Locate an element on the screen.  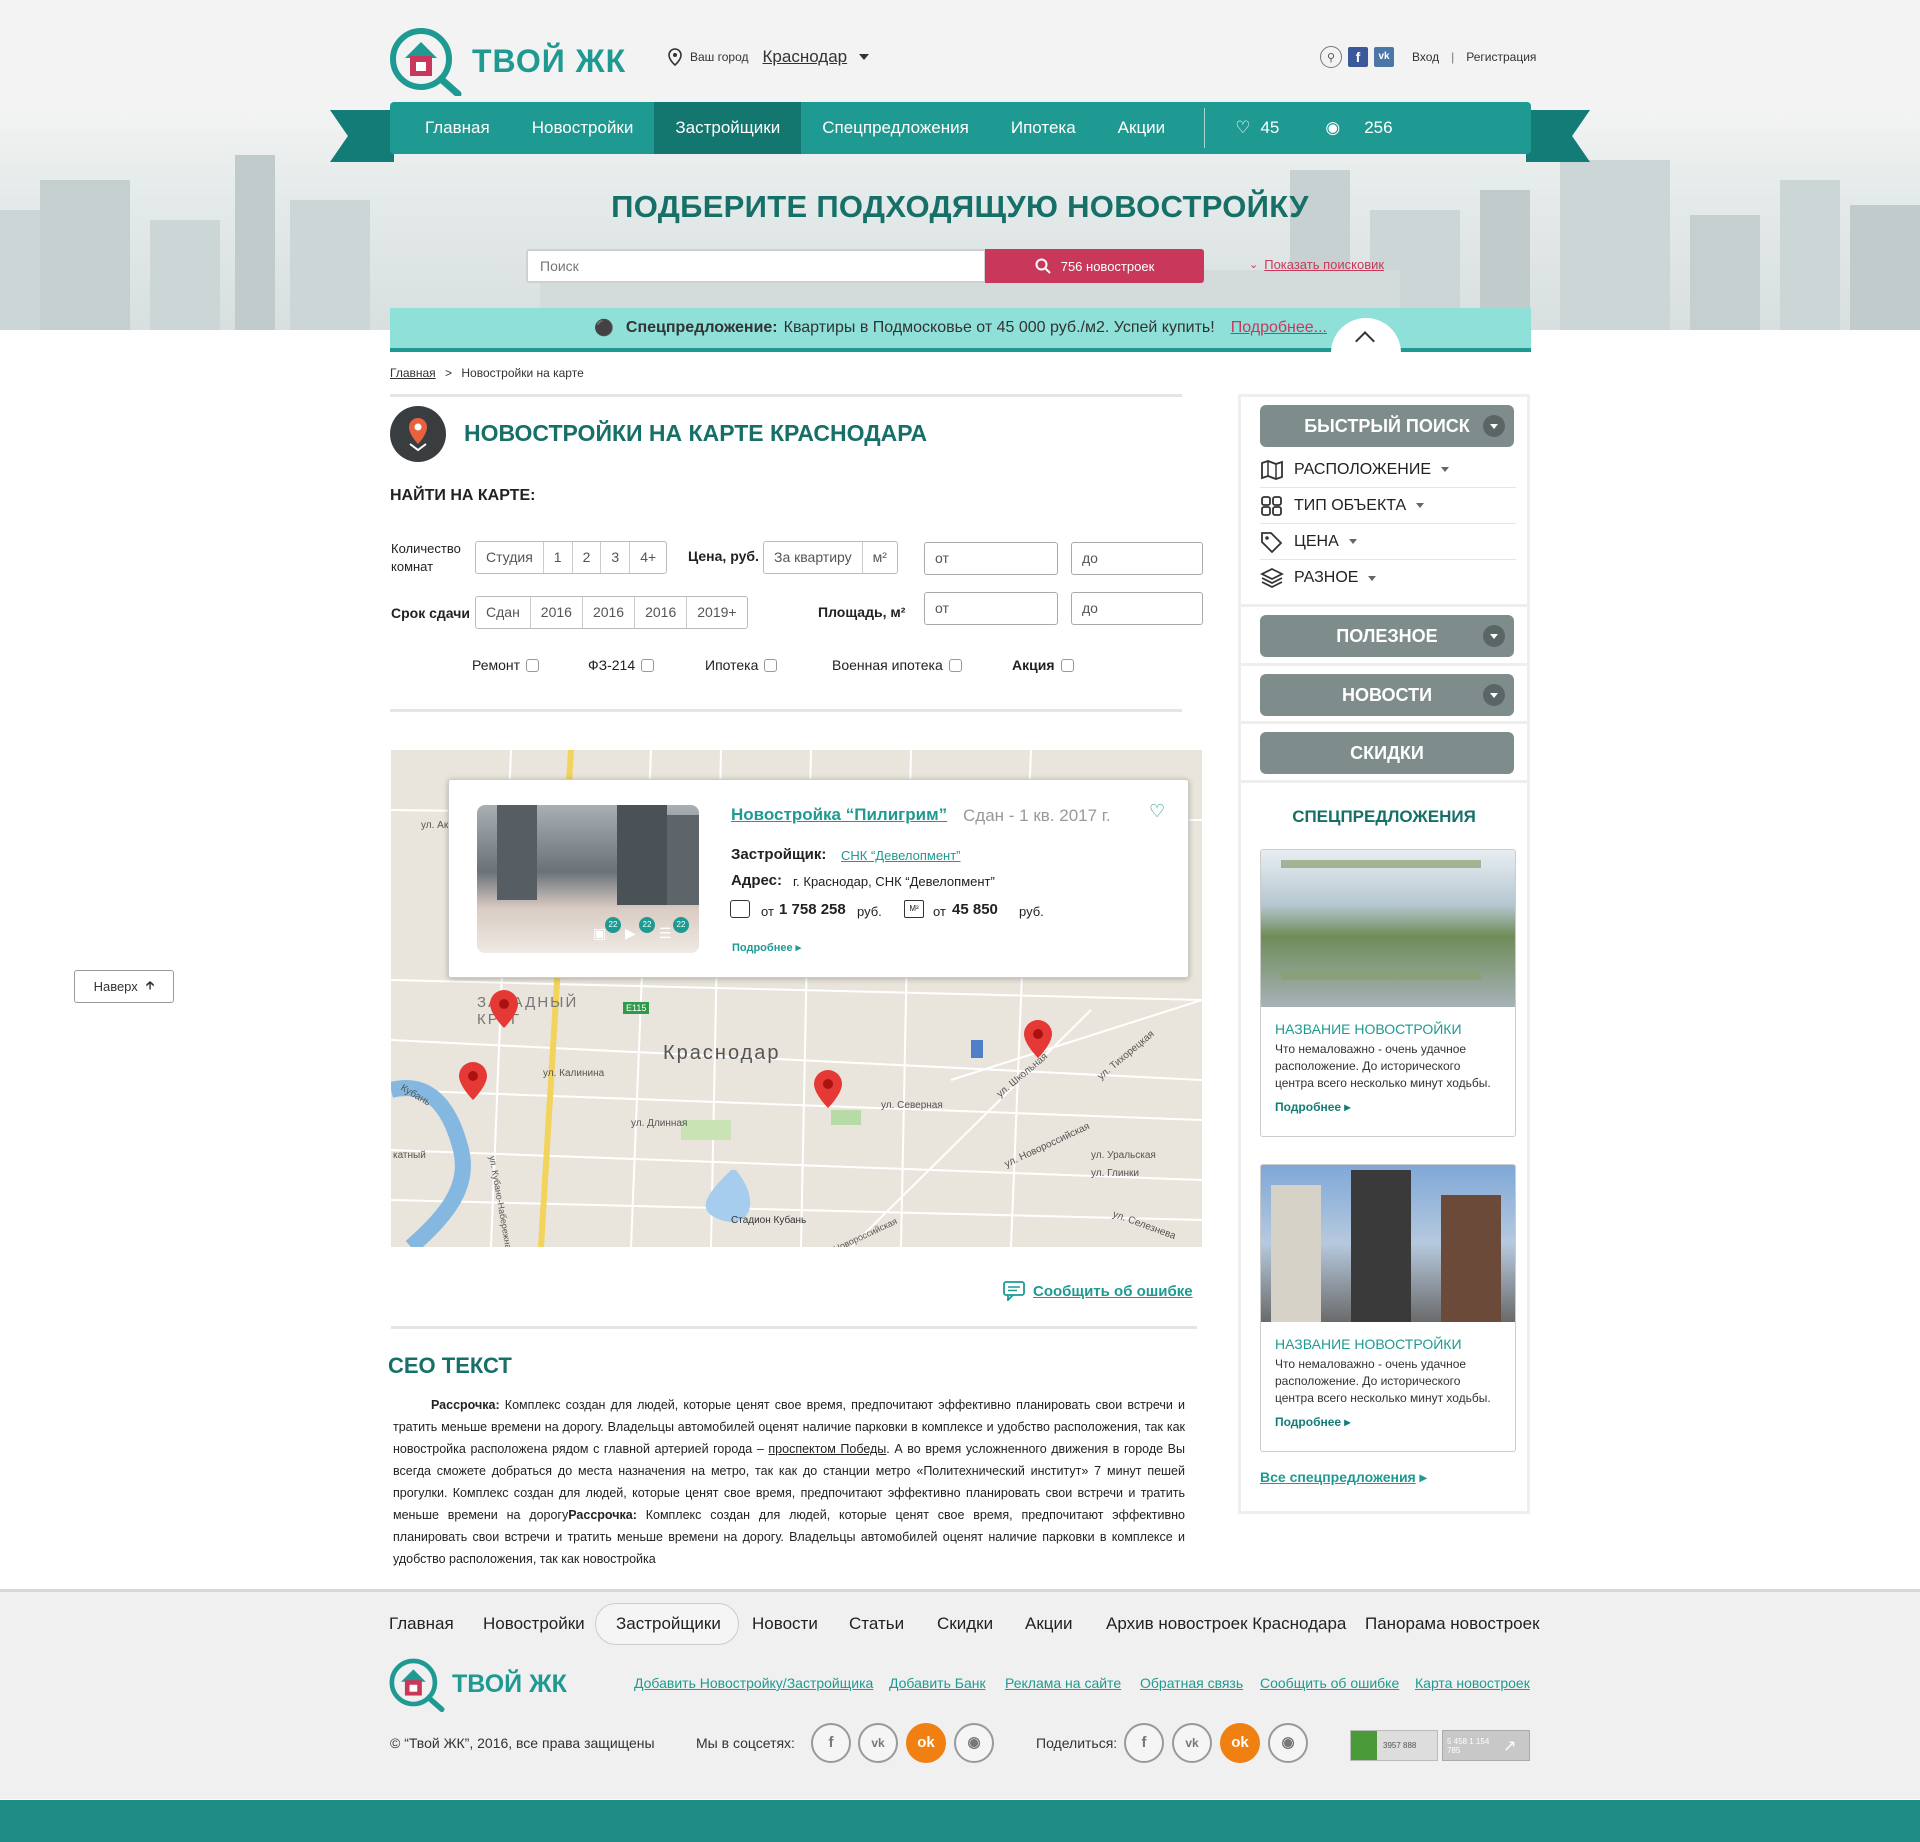
check-military-mortgage: Военная ипотека is located at coordinates (897, 665).